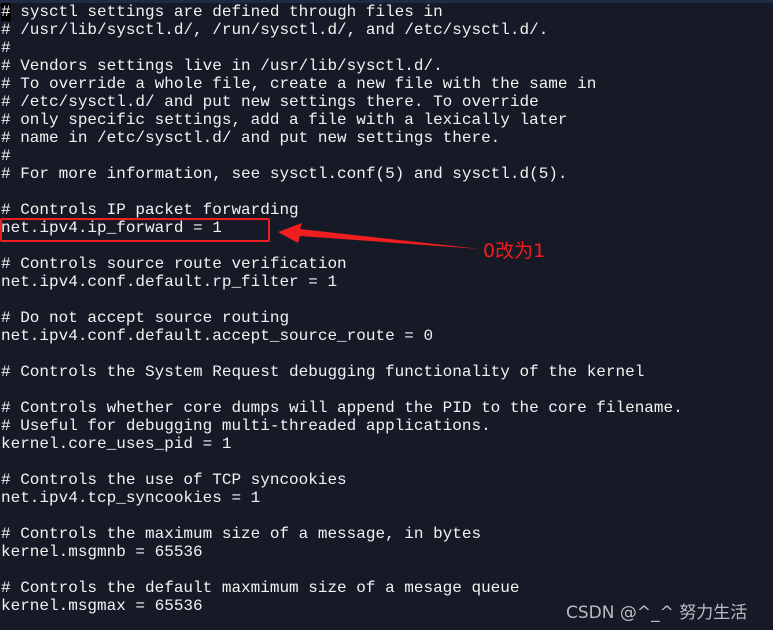 The width and height of the screenshot is (773, 630). Describe the element at coordinates (657, 613) in the screenshot. I see `watermark: CSDN @^_^ 努力生活` at that location.